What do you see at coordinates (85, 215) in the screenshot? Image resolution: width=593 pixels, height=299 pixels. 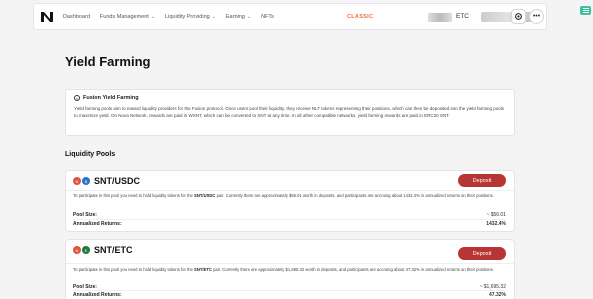 I see `pool-size-label: Pool Size:` at bounding box center [85, 215].